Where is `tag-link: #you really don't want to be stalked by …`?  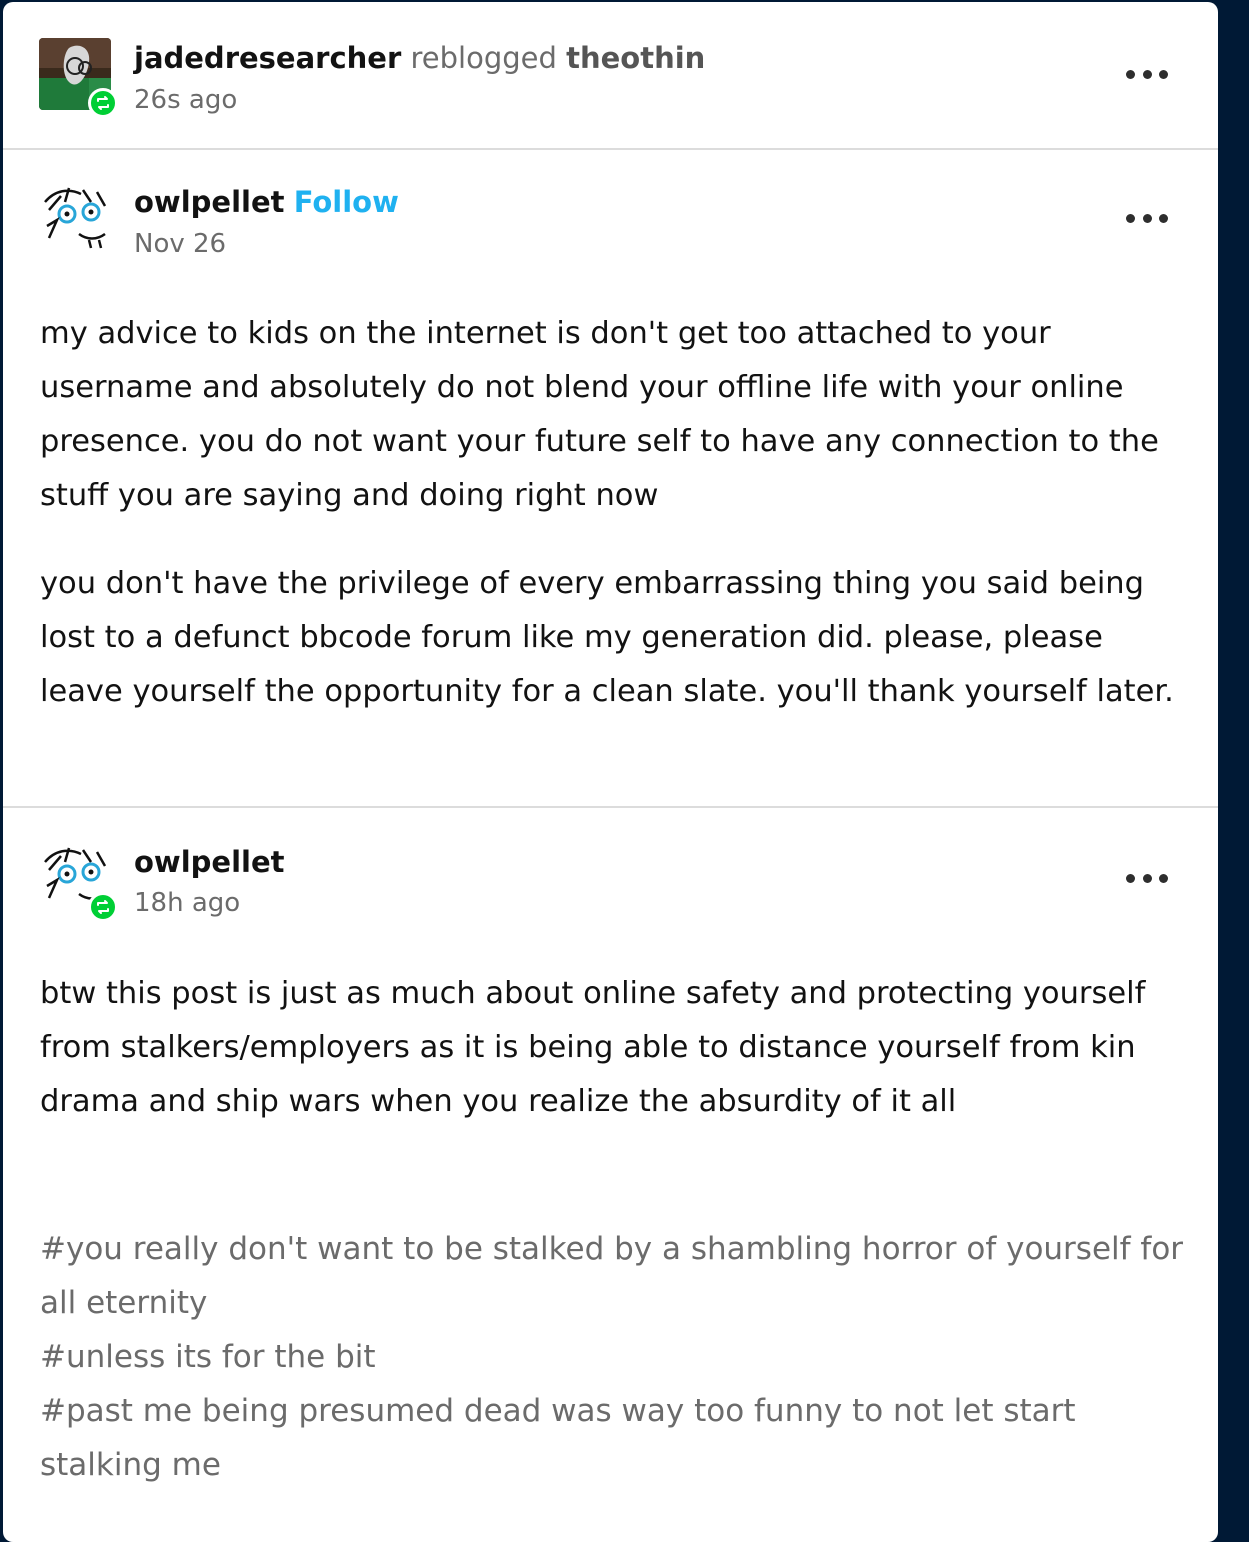
tag-link: #you really don't want to be stalked by … is located at coordinates (615, 1276).